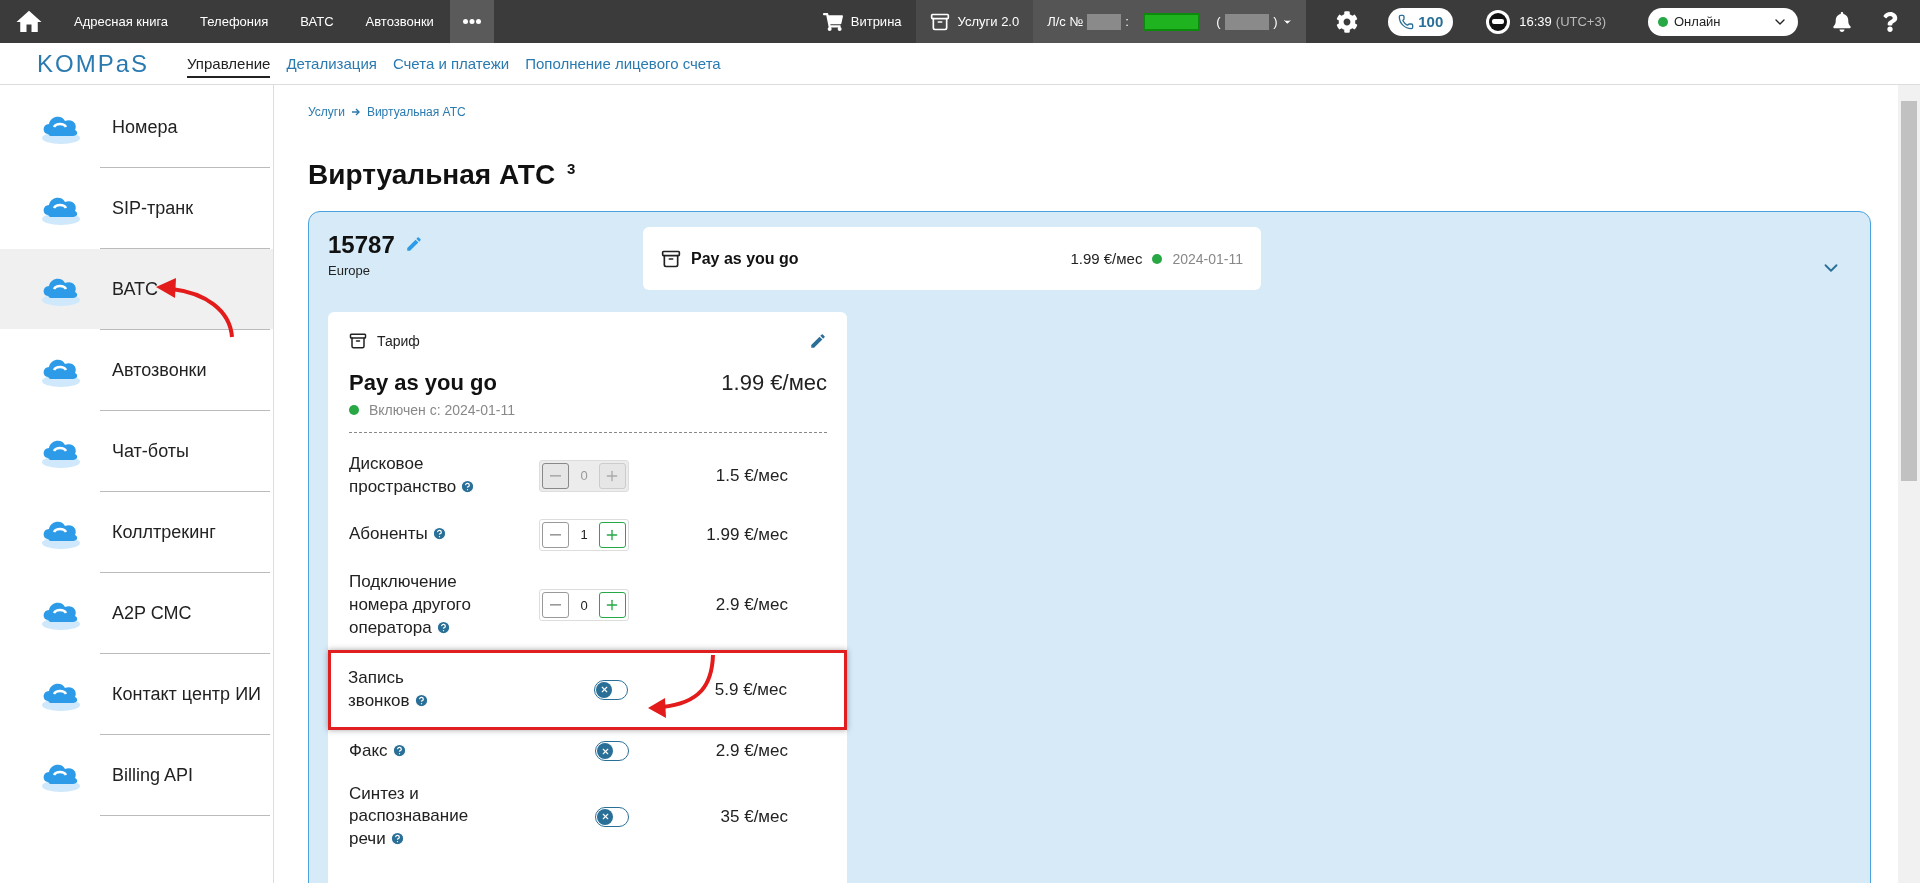 This screenshot has height=883, width=1920. Describe the element at coordinates (1218, 21) in the screenshot. I see `account-paren: (` at that location.